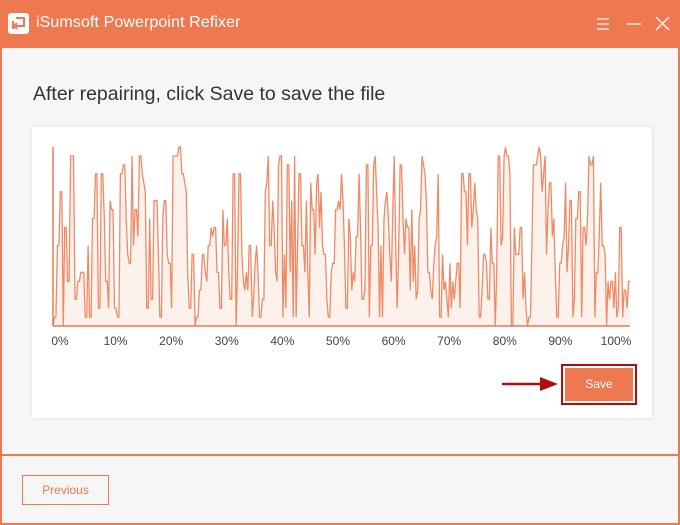  What do you see at coordinates (505, 341) in the screenshot?
I see `x-tick-label: 80%` at bounding box center [505, 341].